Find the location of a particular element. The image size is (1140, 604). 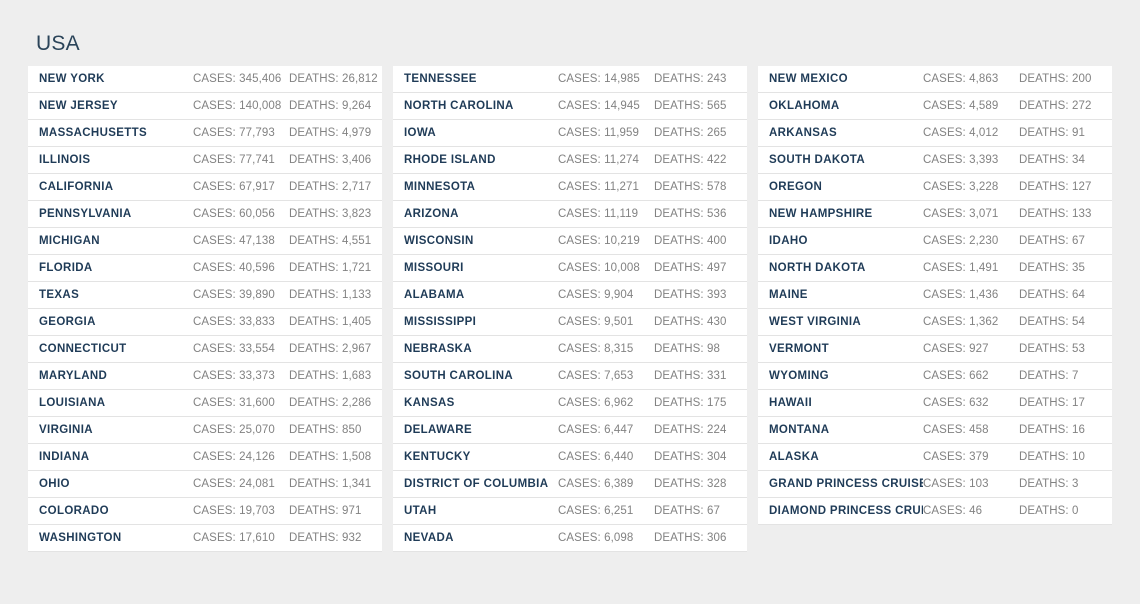

state-deaths-value: DEATHS: 272 is located at coordinates (1055, 106).